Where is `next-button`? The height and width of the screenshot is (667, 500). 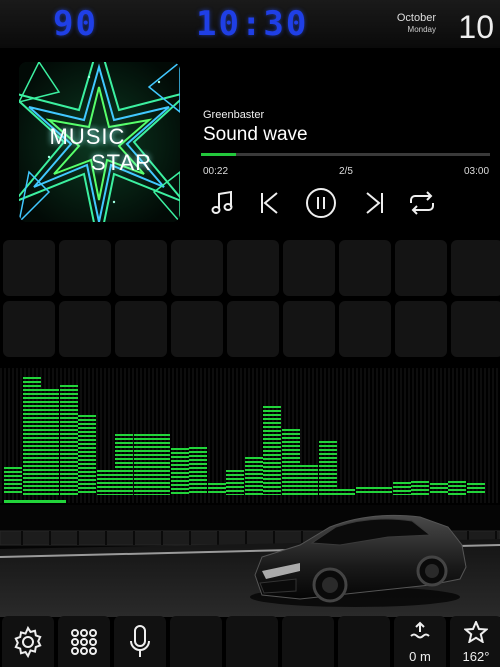
next-button is located at coordinates (374, 203).